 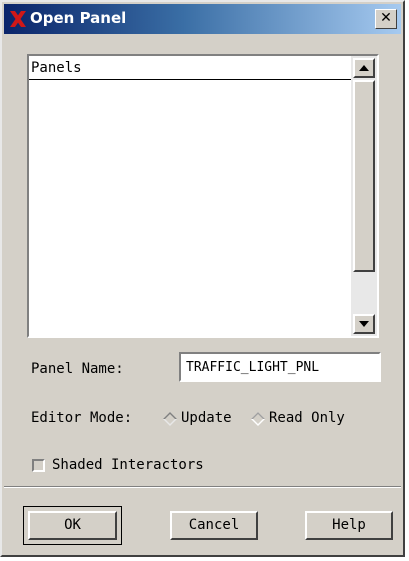 I want to click on radio-read-only-label: Read Only, so click(x=307, y=418).